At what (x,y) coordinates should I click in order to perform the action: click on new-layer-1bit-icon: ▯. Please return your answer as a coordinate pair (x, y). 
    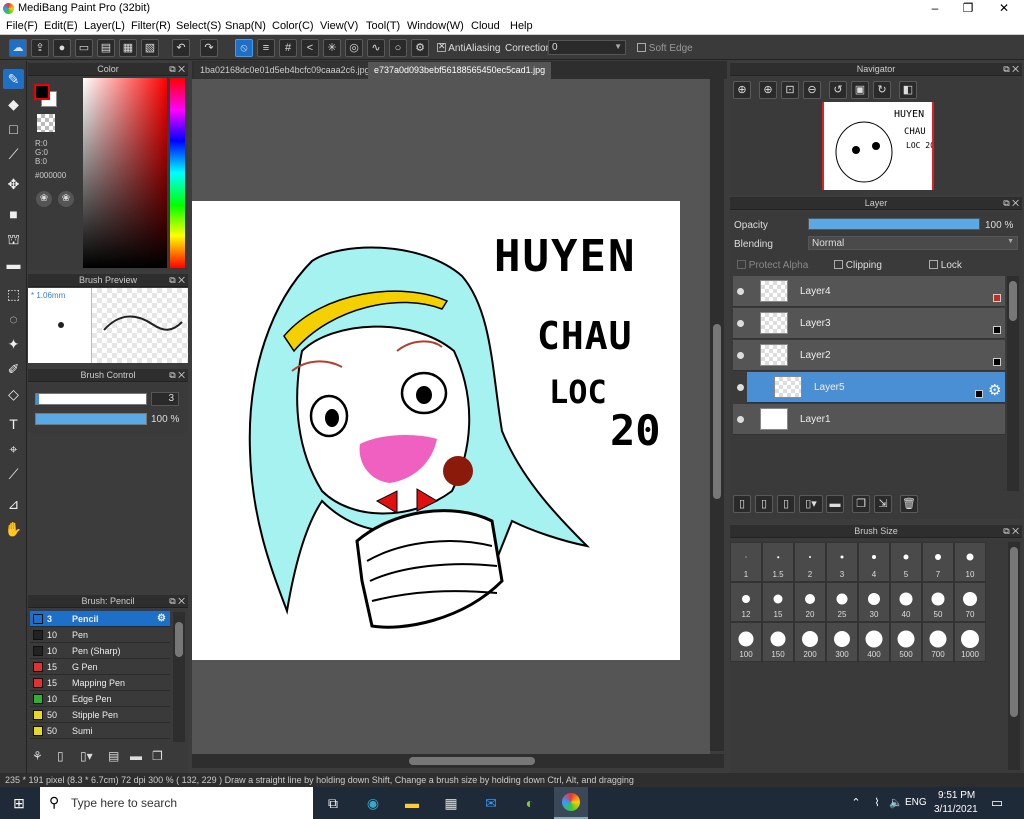
    Looking at the image, I should click on (786, 504).